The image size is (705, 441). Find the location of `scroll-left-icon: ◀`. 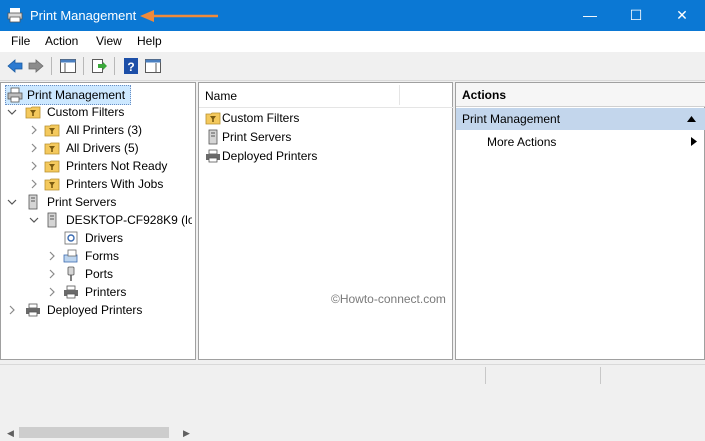

scroll-left-icon: ◀ is located at coordinates (10, 433).